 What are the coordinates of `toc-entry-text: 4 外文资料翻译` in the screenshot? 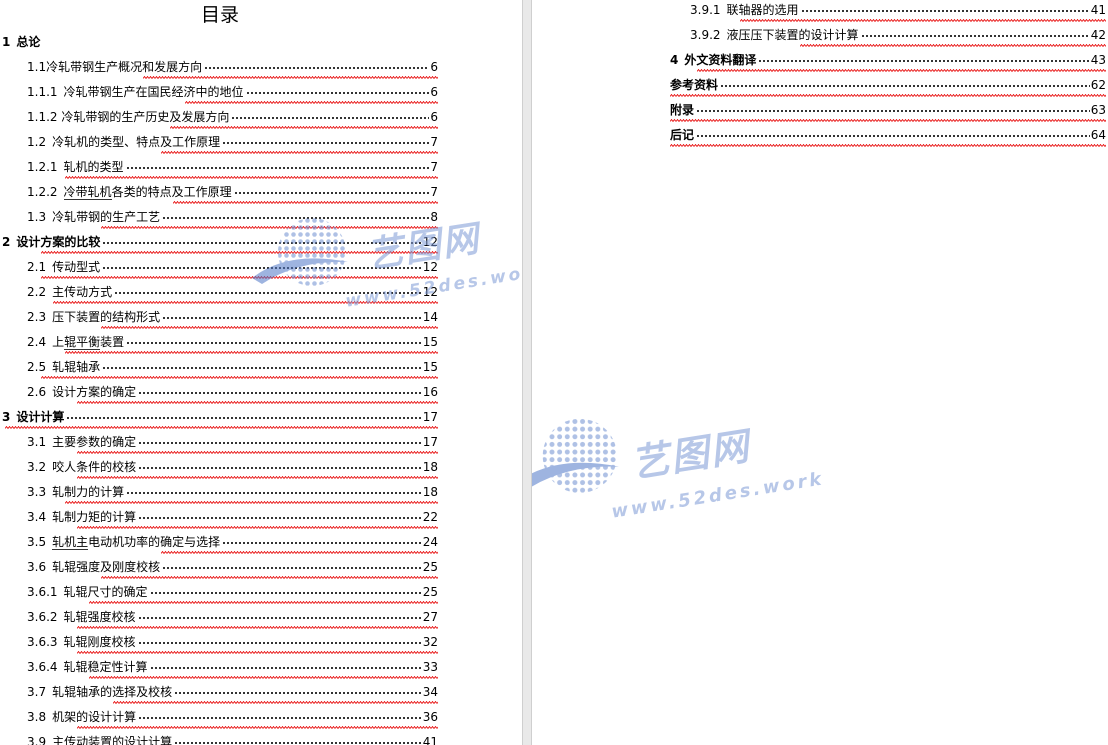 It's located at (713, 60).